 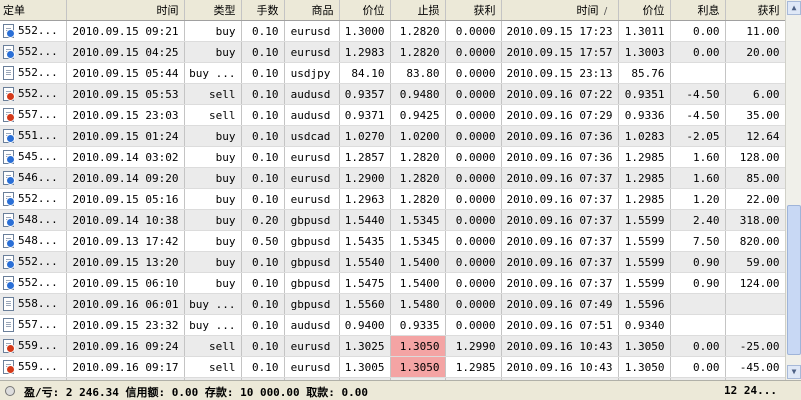 What do you see at coordinates (698, 157) in the screenshot?
I see `cell-swap: 1.60` at bounding box center [698, 157].